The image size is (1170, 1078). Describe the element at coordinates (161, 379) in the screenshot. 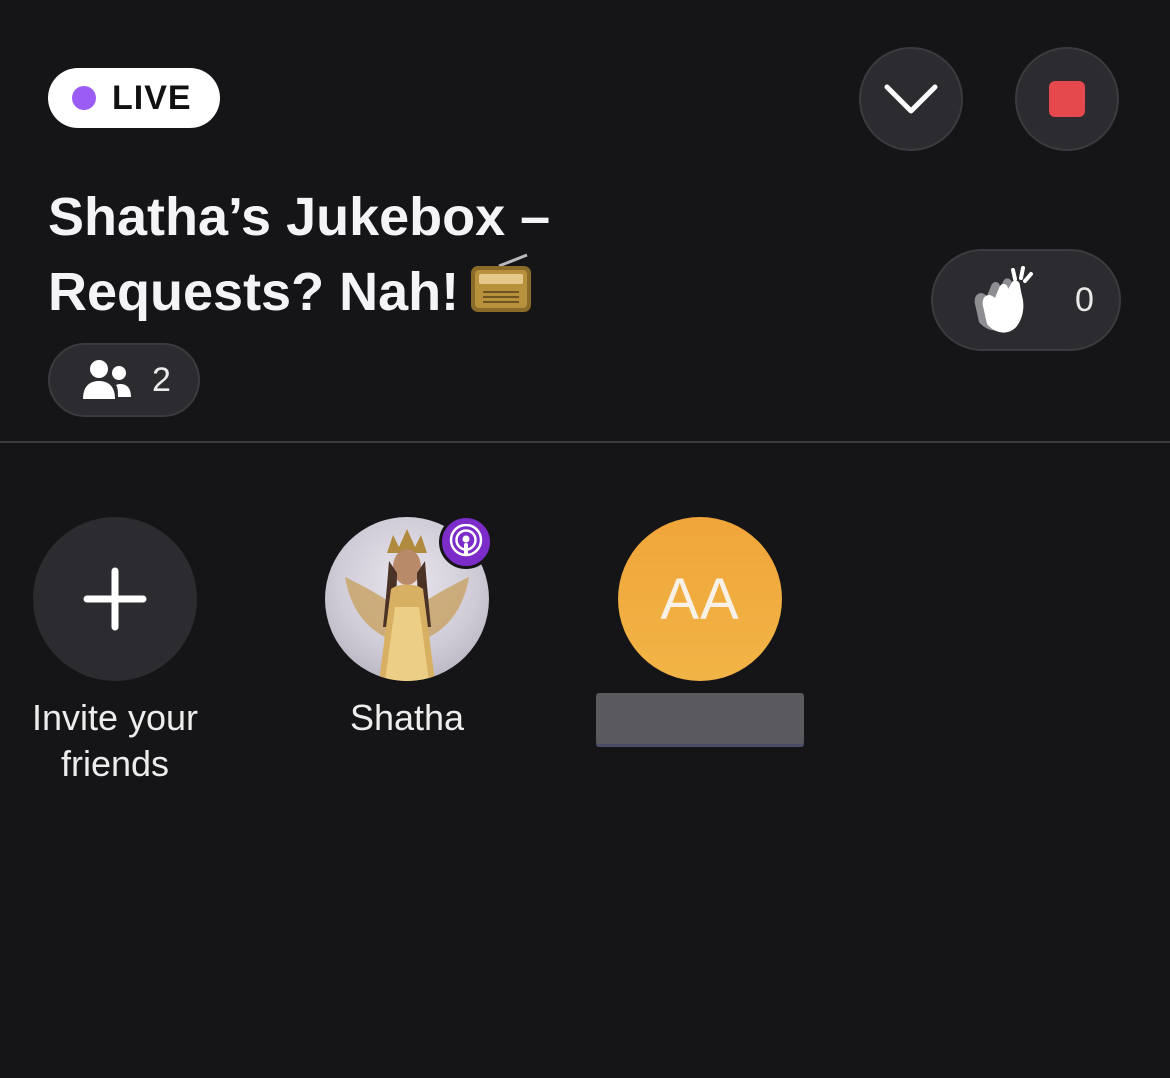

I see `listener-count: 2` at that location.